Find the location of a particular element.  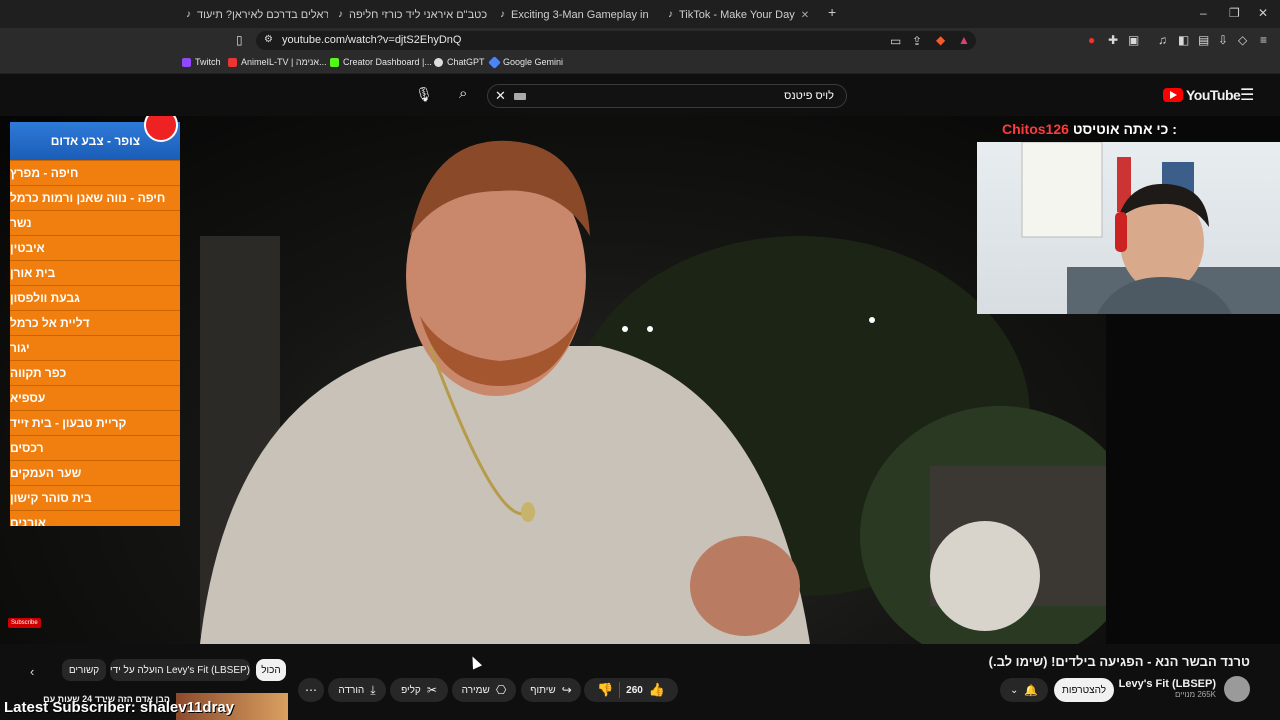

mouse-cursor is located at coordinates (475, 662).